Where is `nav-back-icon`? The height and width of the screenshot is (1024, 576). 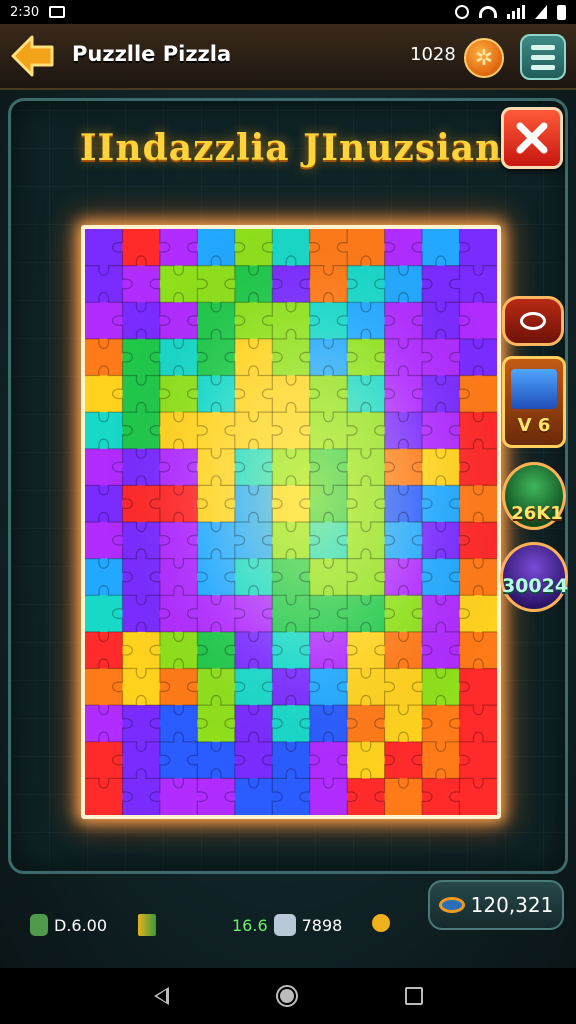 nav-back-icon is located at coordinates (161, 996).